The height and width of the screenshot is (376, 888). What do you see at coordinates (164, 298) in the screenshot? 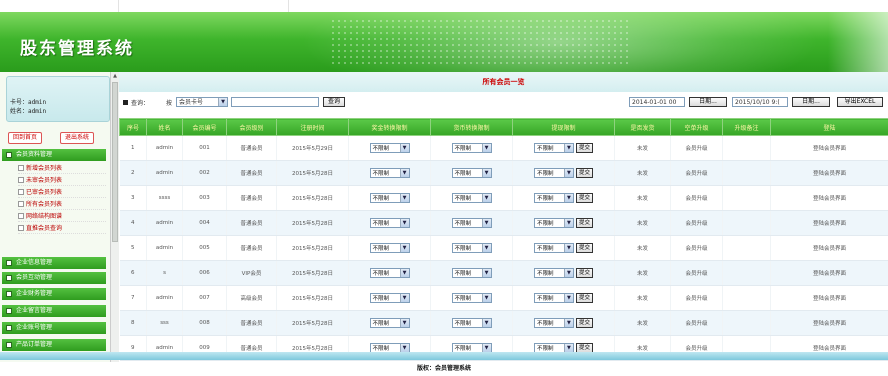
I see `member-name: admin` at bounding box center [164, 298].